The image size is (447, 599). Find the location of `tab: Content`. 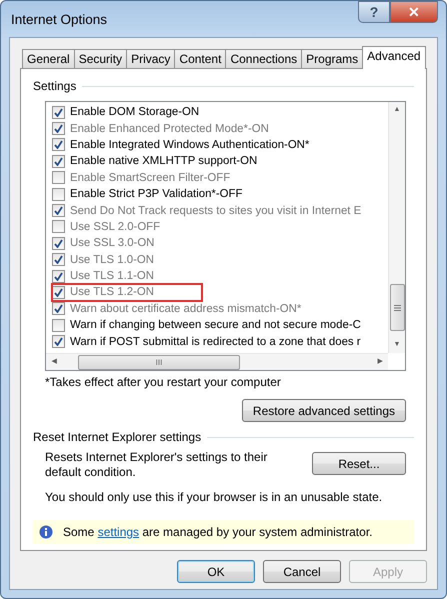

tab: Content is located at coordinates (200, 58).